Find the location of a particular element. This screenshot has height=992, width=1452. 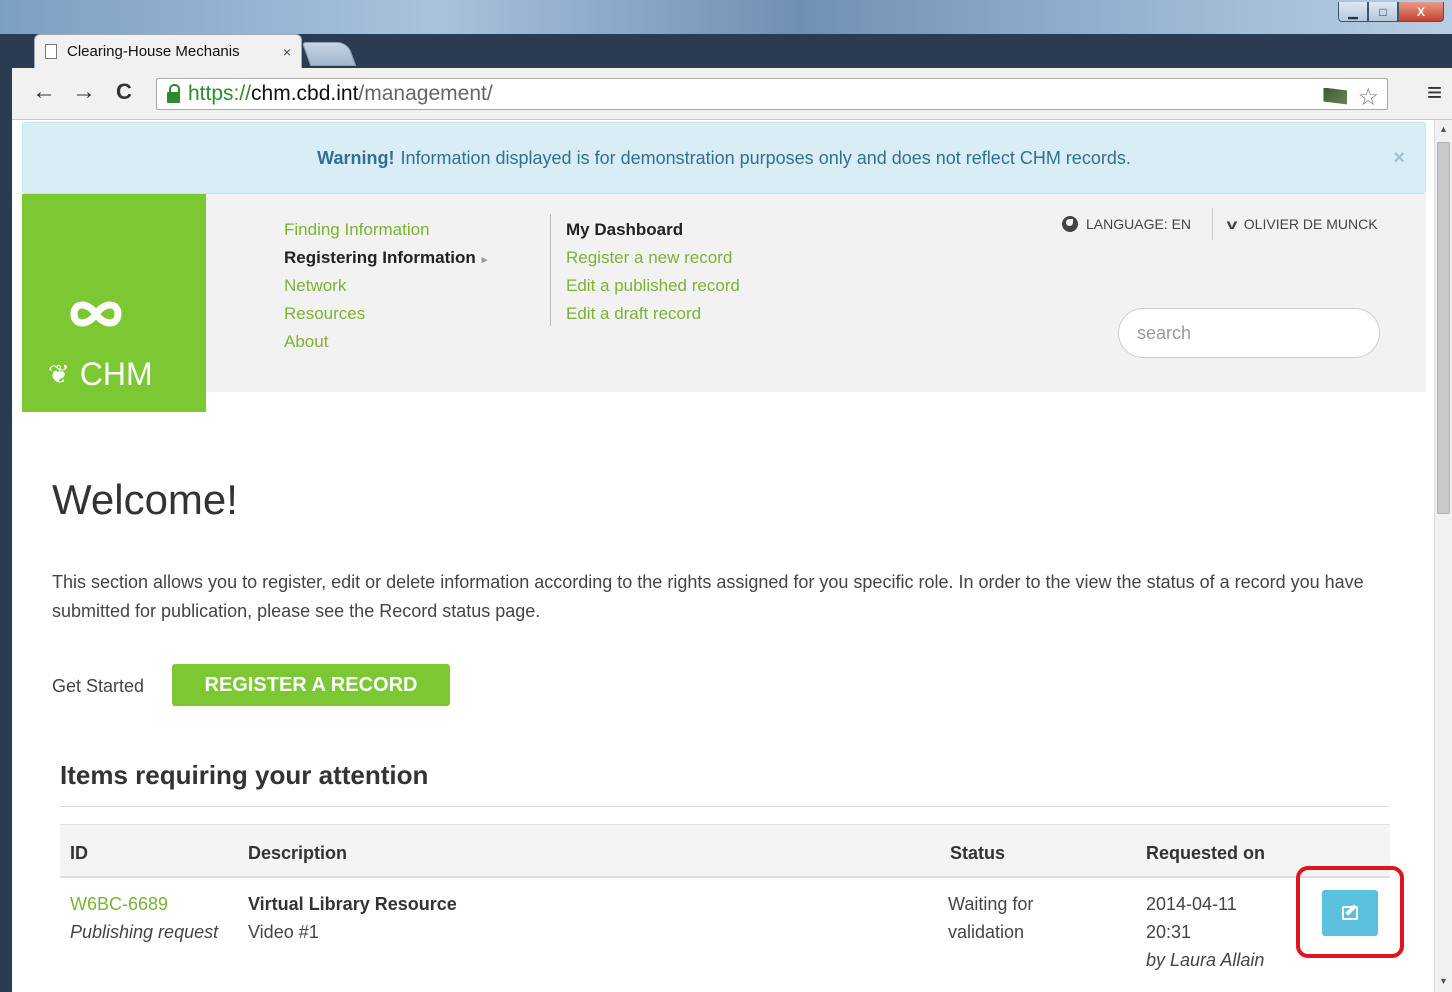

section-divider is located at coordinates (725, 806).